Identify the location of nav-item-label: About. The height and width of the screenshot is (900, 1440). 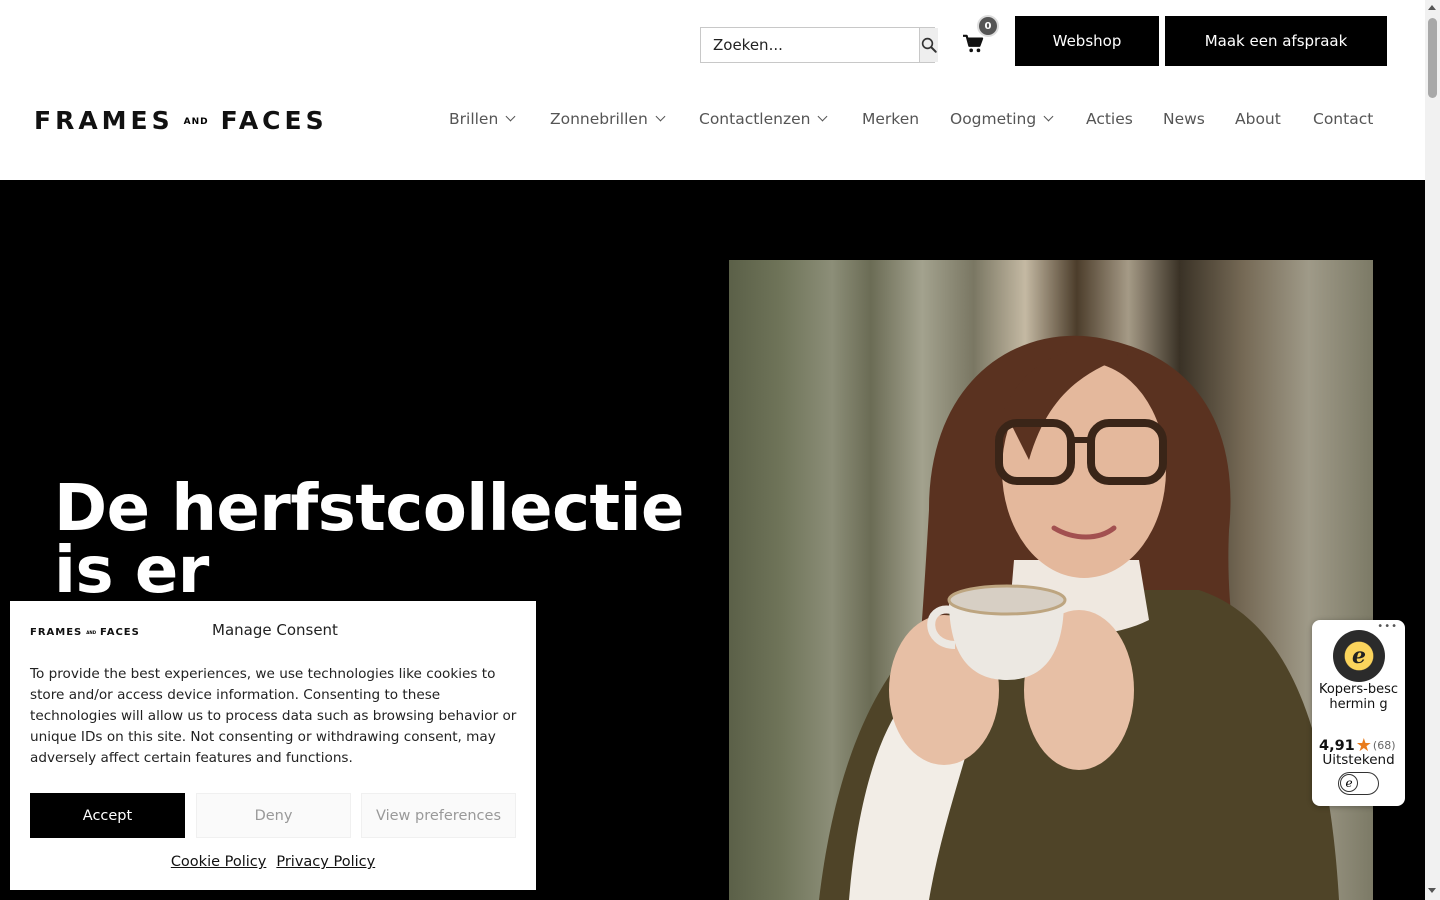
(1258, 119).